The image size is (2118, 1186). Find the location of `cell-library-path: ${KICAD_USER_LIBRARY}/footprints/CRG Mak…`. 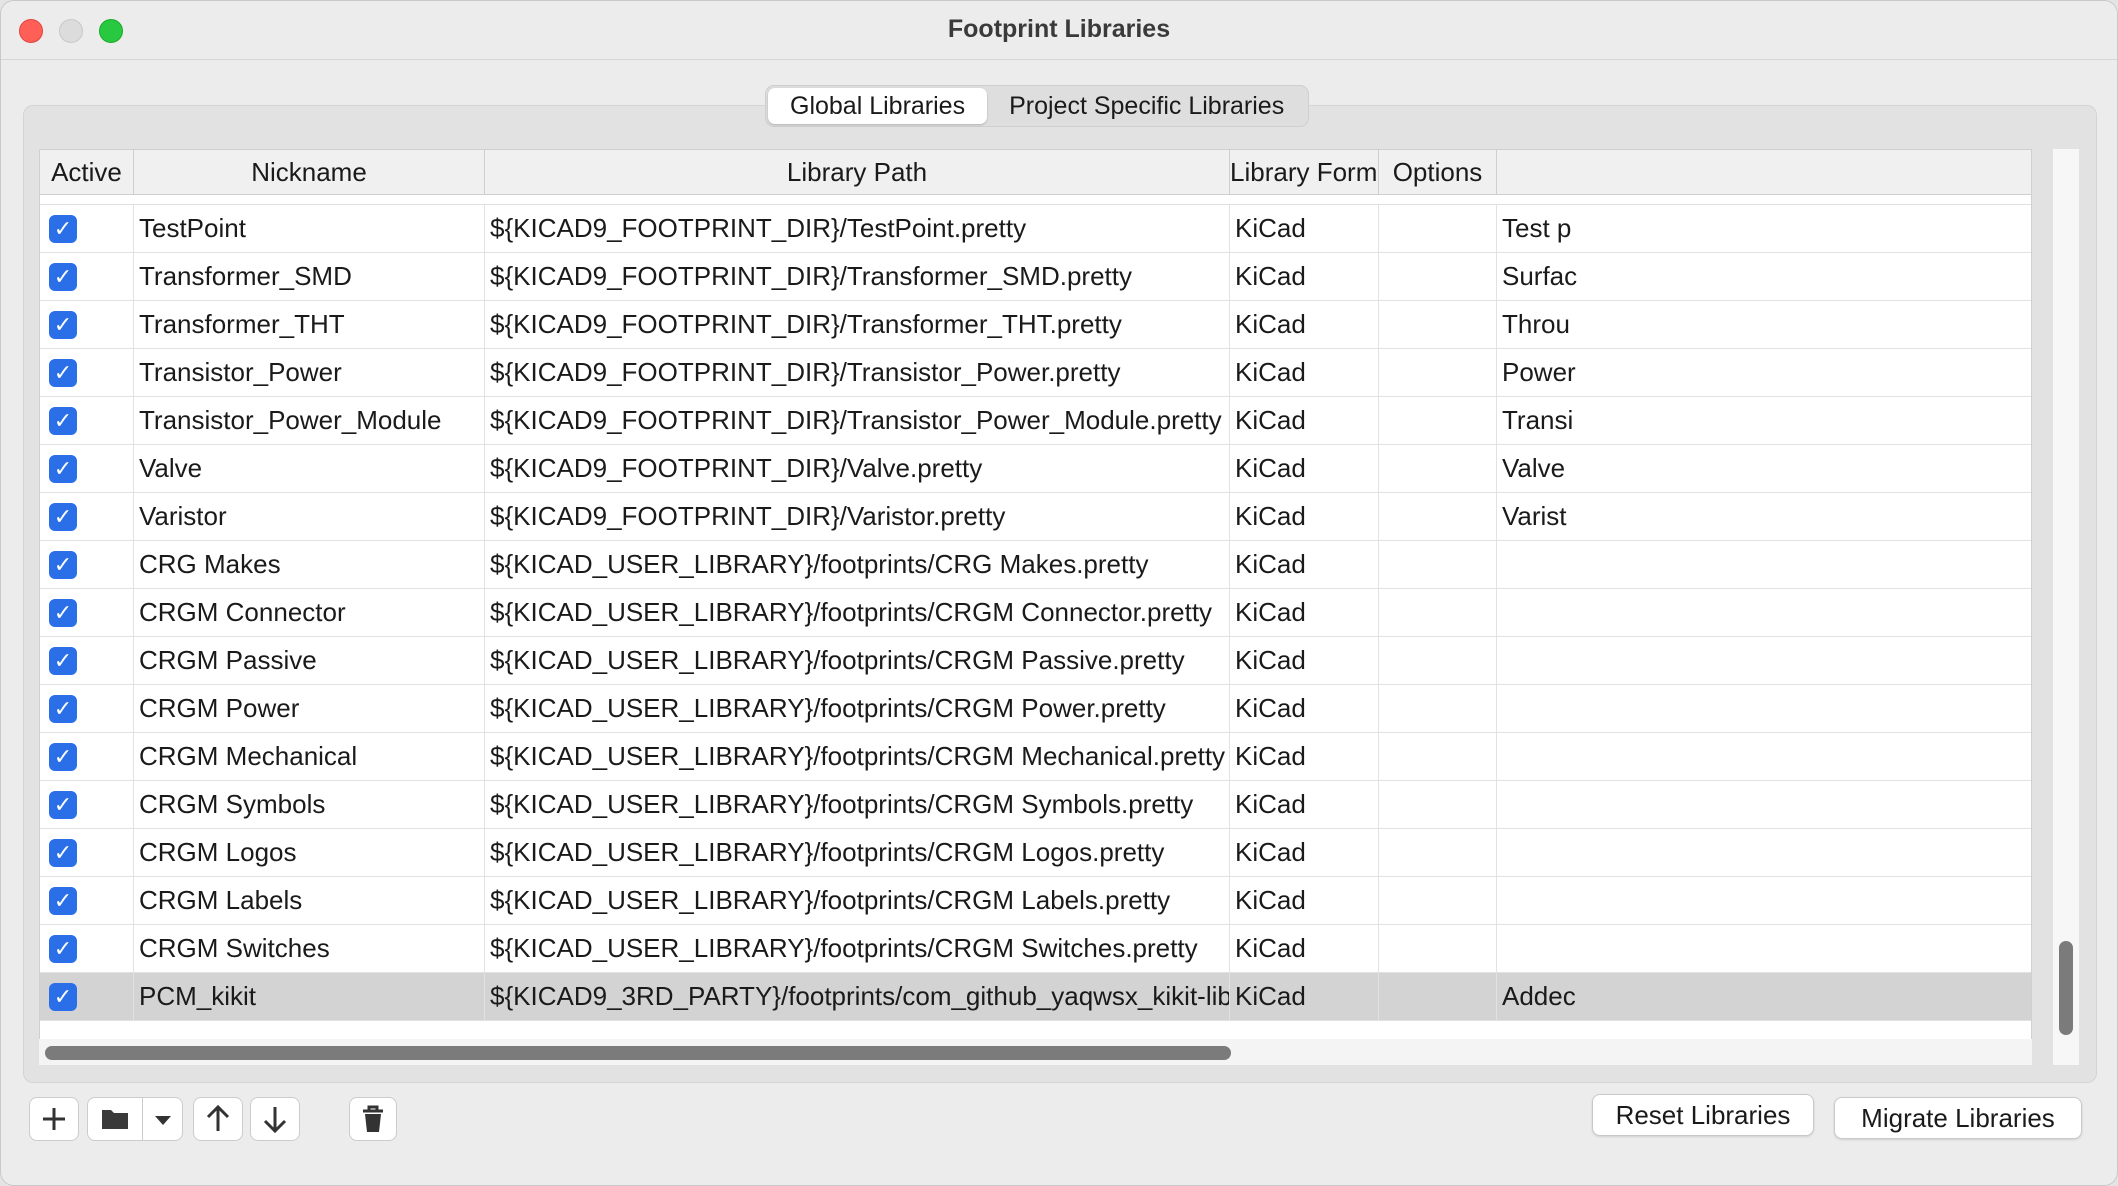

cell-library-path: ${KICAD_USER_LIBRARY}/footprints/CRG Mak… is located at coordinates (857, 564).